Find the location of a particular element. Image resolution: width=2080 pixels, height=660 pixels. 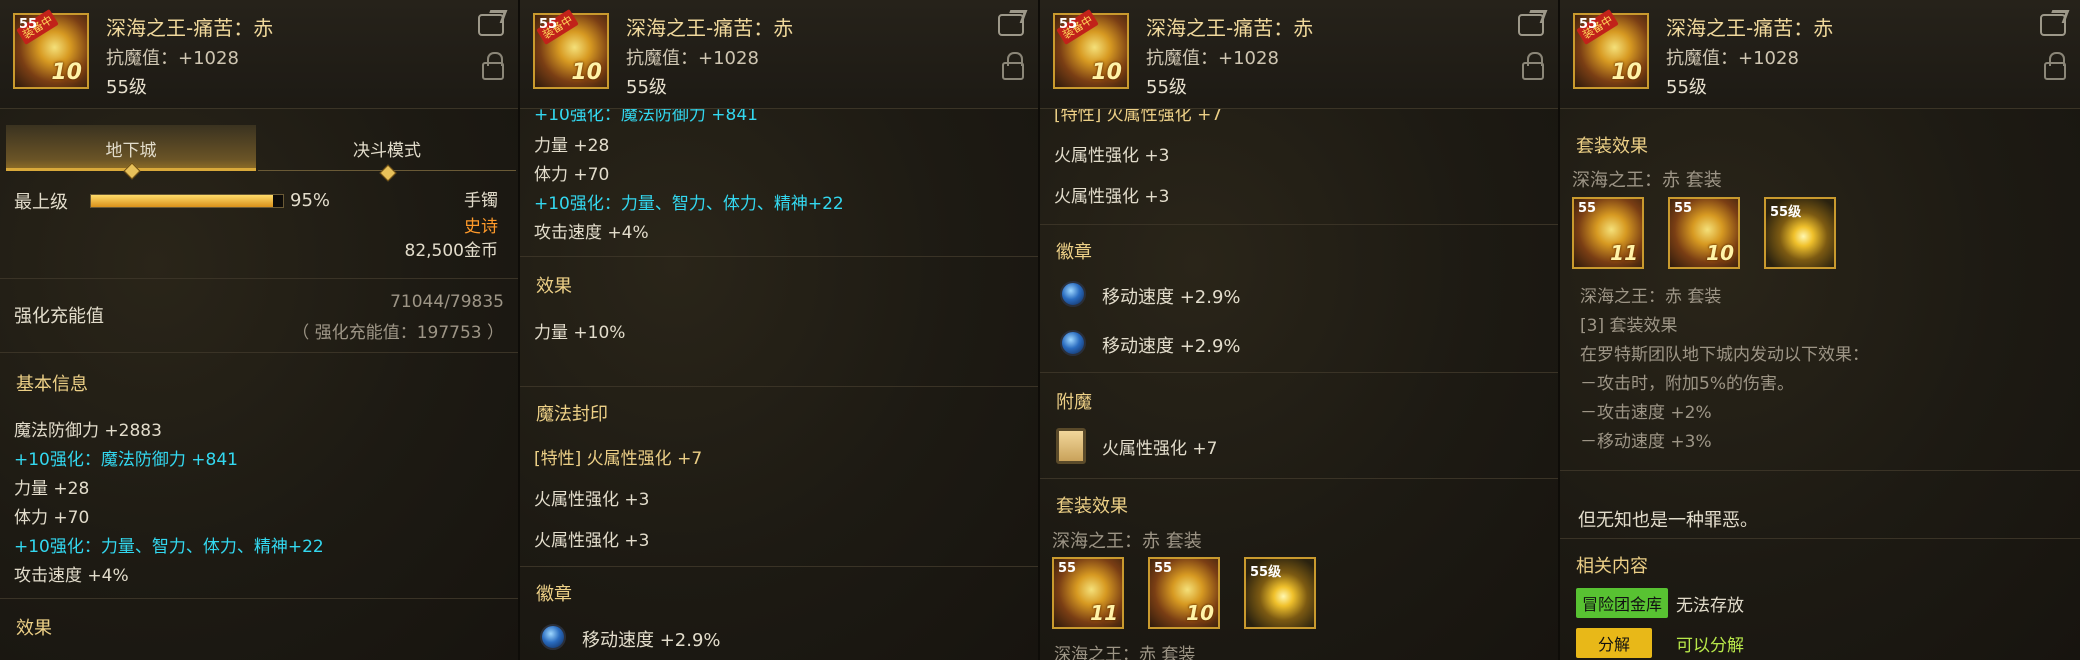

stat-atk-speed: 攻击速度 +4% is located at coordinates (591, 233).